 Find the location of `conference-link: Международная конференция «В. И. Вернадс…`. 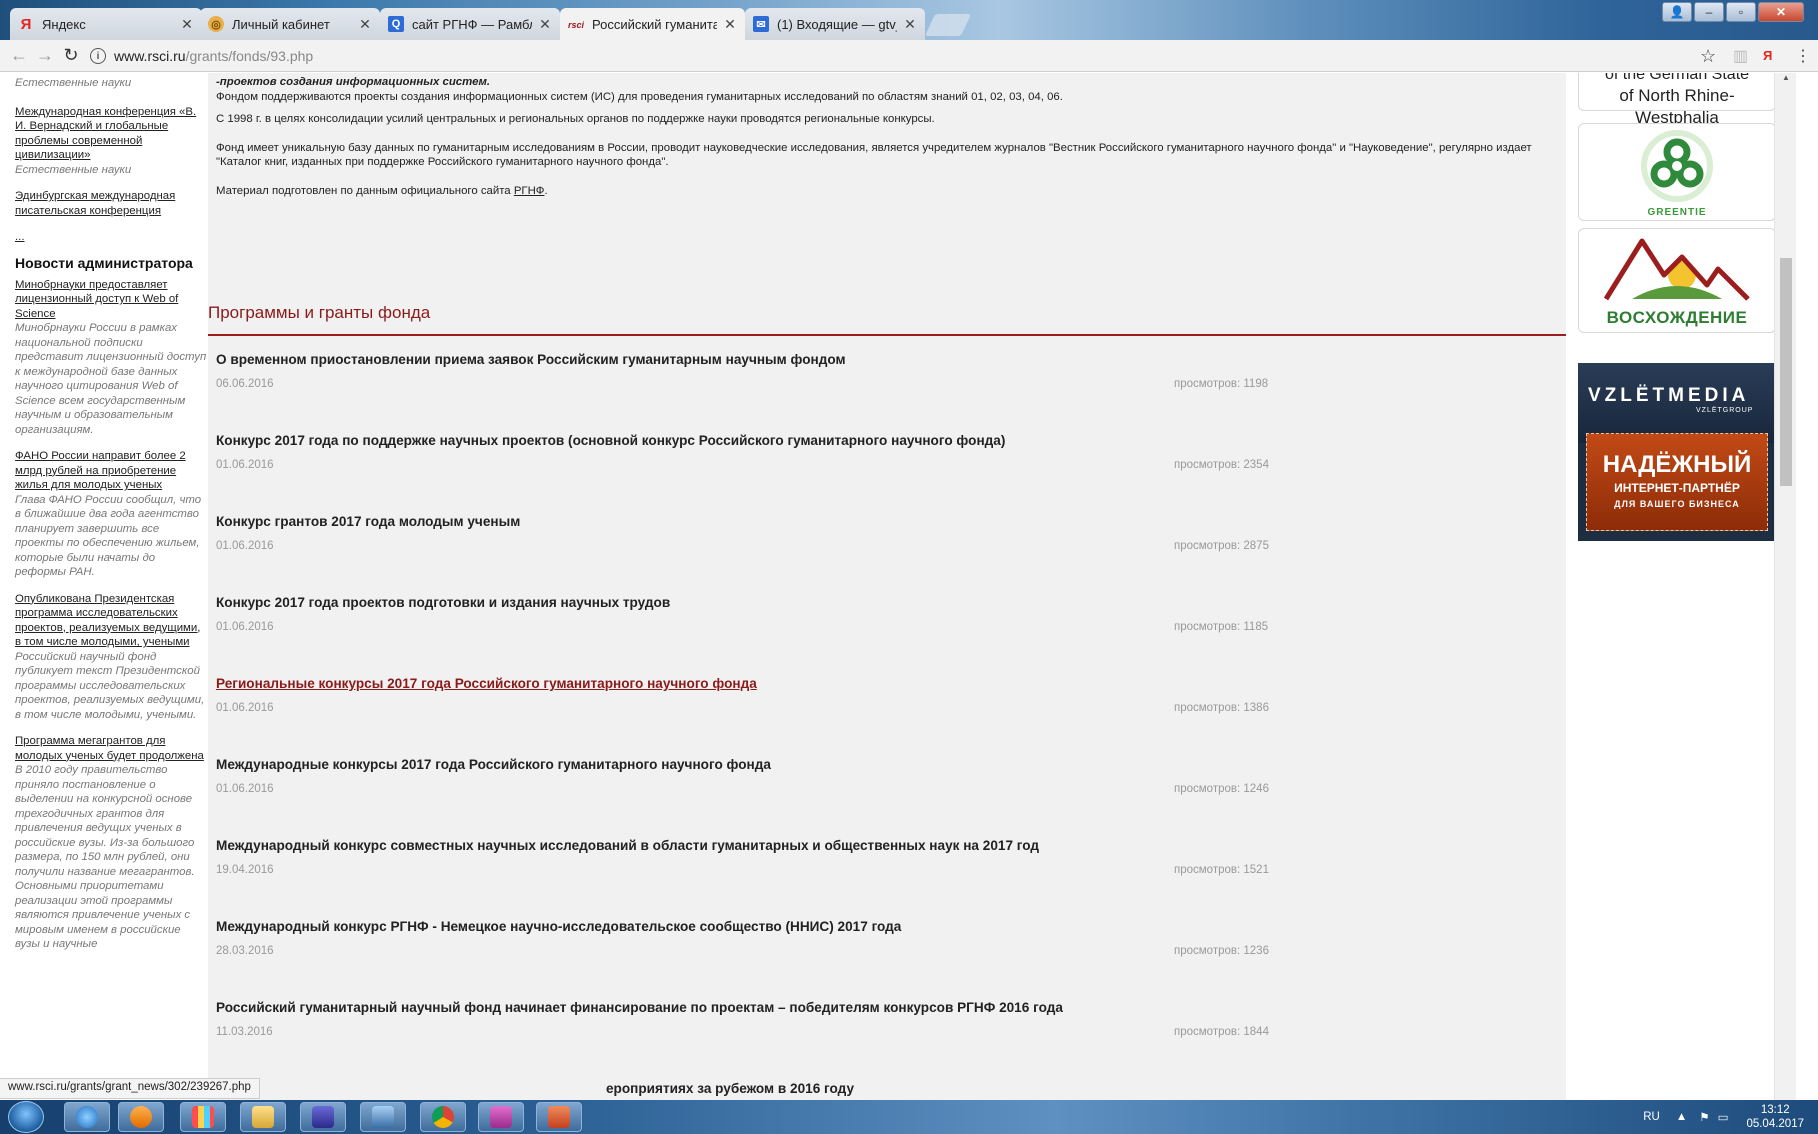

conference-link: Международная конференция «В. И. Вернадс… is located at coordinates (105, 134).